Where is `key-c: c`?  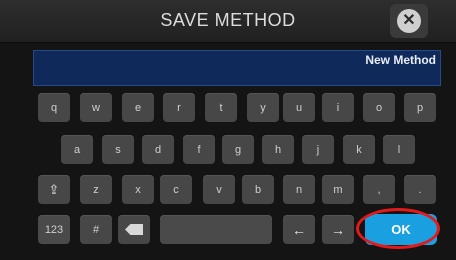 key-c: c is located at coordinates (176, 189).